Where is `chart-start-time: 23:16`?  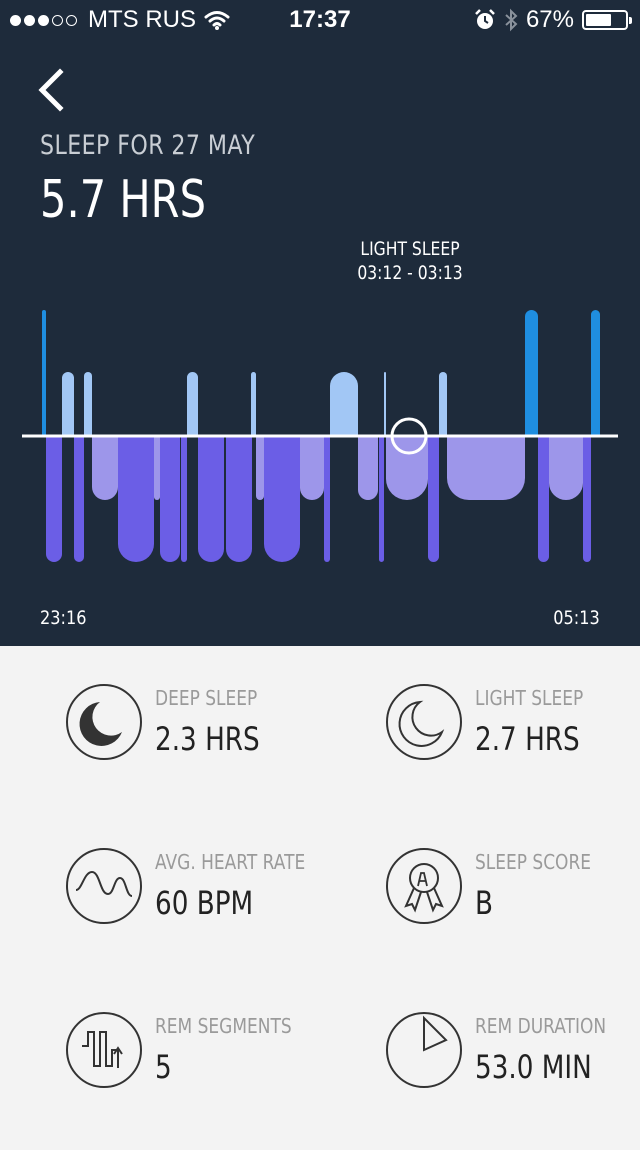
chart-start-time: 23:16 is located at coordinates (63, 618).